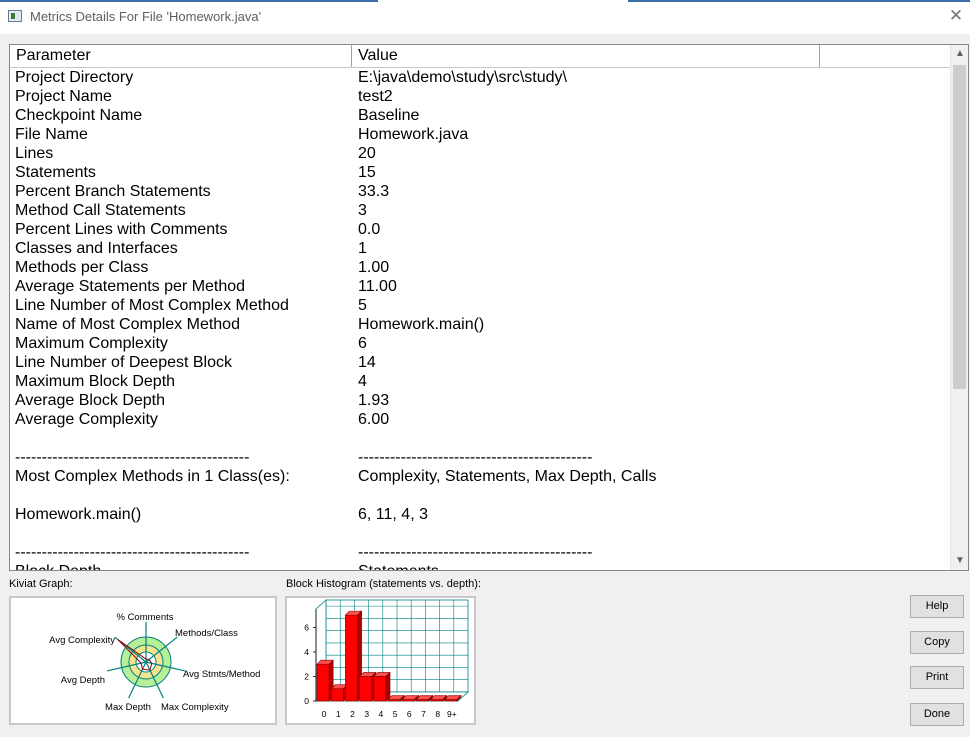  Describe the element at coordinates (374, 191) in the screenshot. I see `value-cell: 33.3` at that location.